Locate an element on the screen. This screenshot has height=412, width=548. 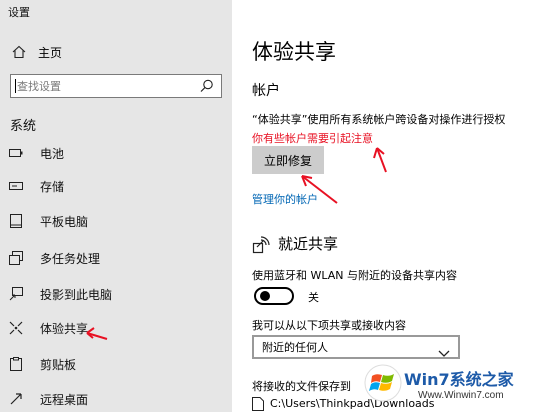
home-icon is located at coordinates (19, 52).